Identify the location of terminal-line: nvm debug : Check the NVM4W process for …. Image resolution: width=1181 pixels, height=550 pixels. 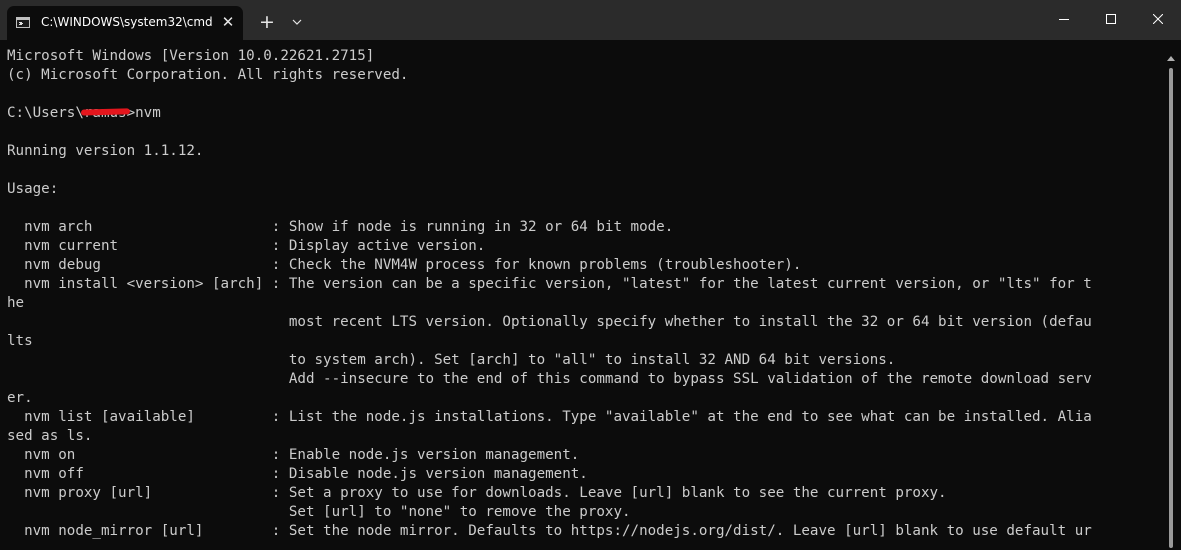
(404, 265).